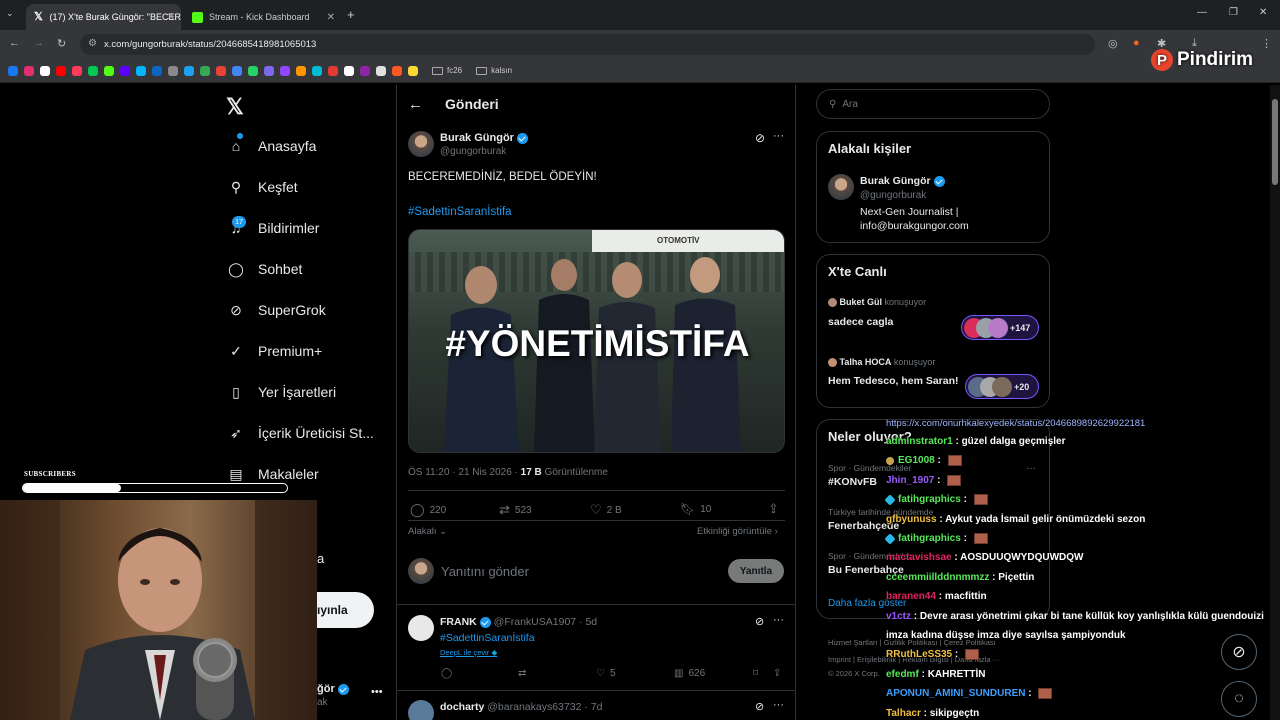  Describe the element at coordinates (262, 187) in the screenshot. I see `nav-item-search: ⚲ Keşfet` at that location.